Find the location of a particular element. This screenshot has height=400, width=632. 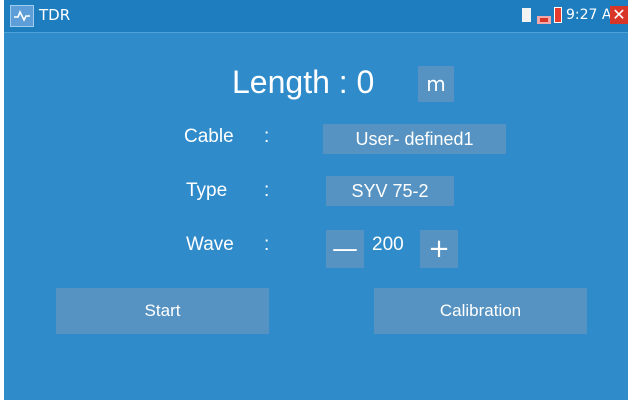

battery-icon is located at coordinates (558, 15).